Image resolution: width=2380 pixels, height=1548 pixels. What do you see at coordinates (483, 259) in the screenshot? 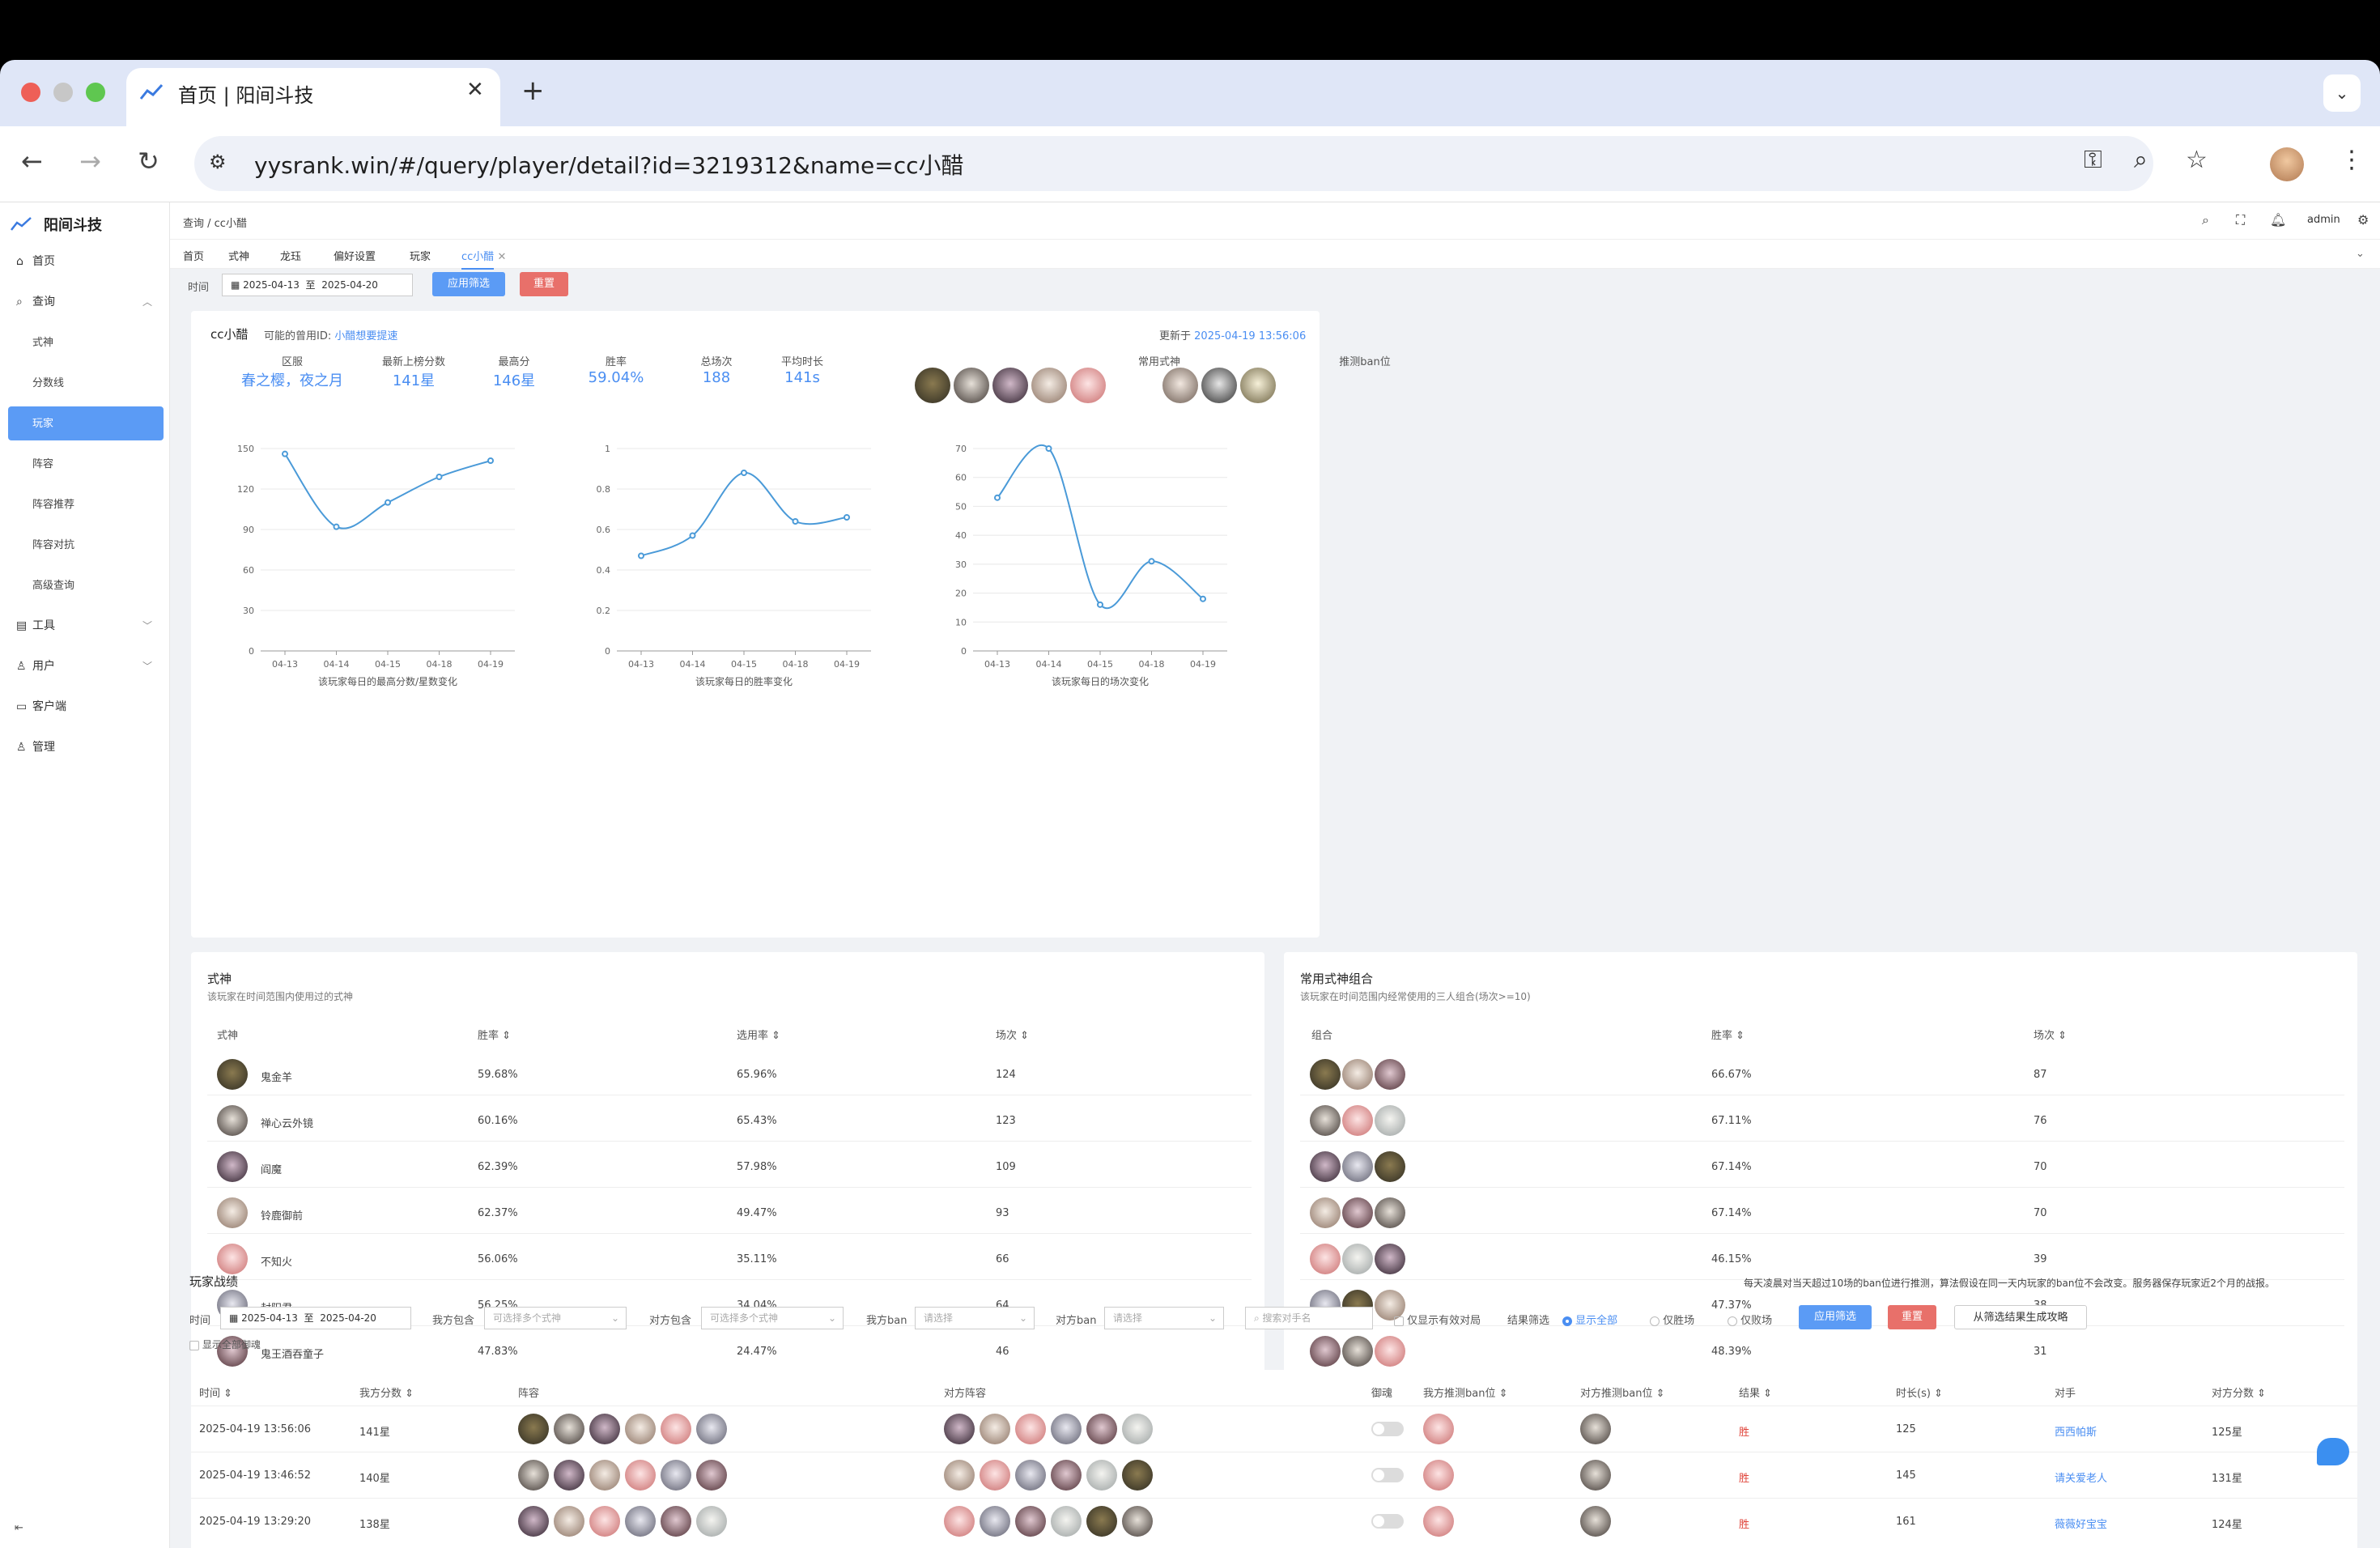
I see `tag-cc: cc小醋 ✕` at bounding box center [483, 259].